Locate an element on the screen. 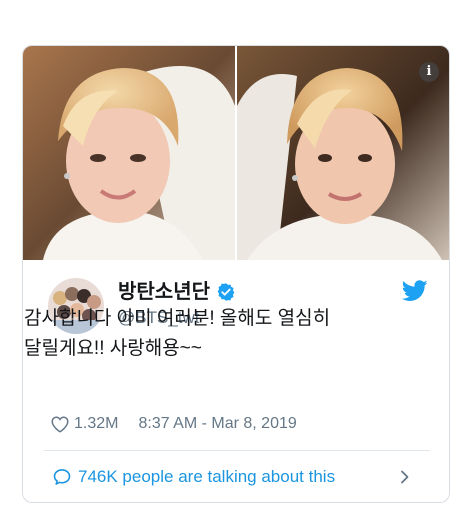 The width and height of the screenshot is (474, 526). conversation-text: 746K people are talking about this is located at coordinates (238, 477).